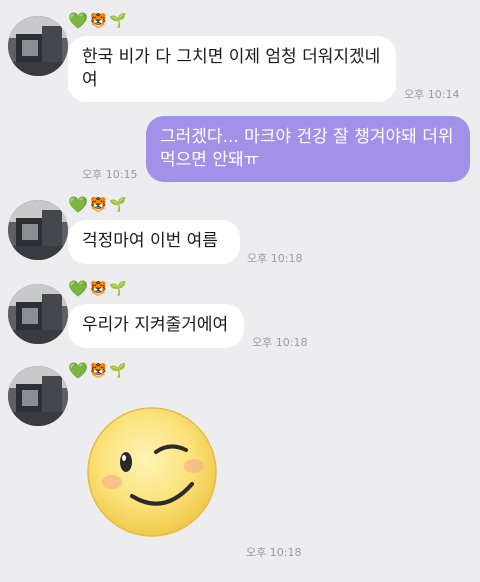  What do you see at coordinates (154, 242) in the screenshot?
I see `message-bubble: 걱정마여 이번 여름` at bounding box center [154, 242].